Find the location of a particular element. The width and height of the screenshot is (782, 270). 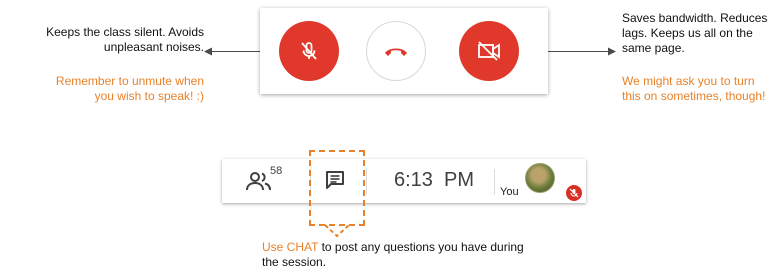

videocam-off-icon is located at coordinates (489, 51).